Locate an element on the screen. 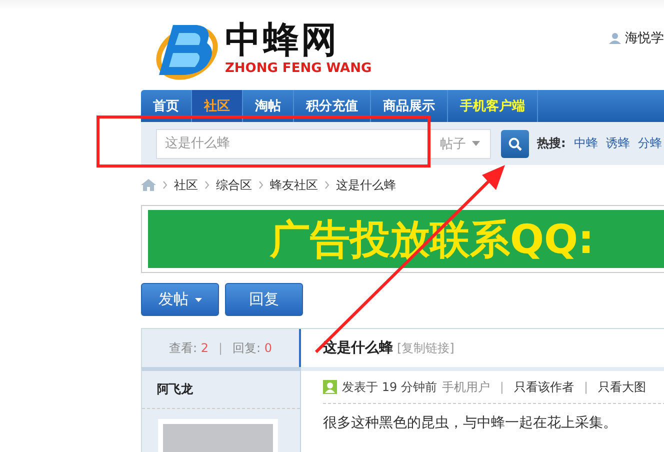  new-post-button: 发帖 is located at coordinates (180, 299).